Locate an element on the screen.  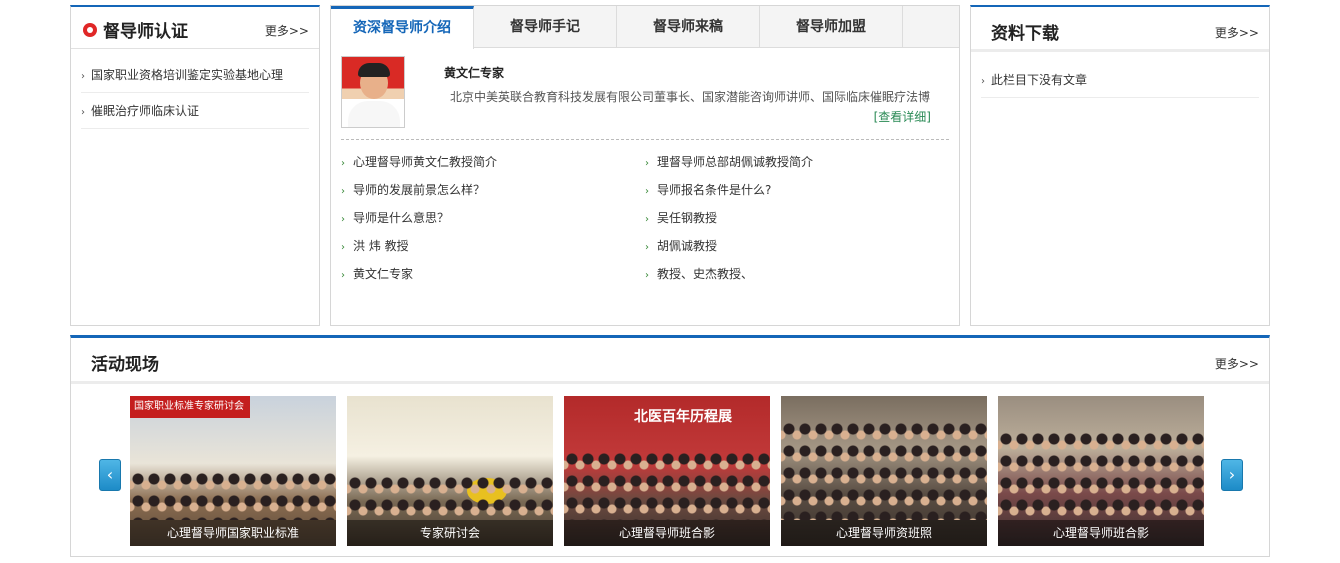
gallery-item: 心理督导师班合影 is located at coordinates (1101, 471).